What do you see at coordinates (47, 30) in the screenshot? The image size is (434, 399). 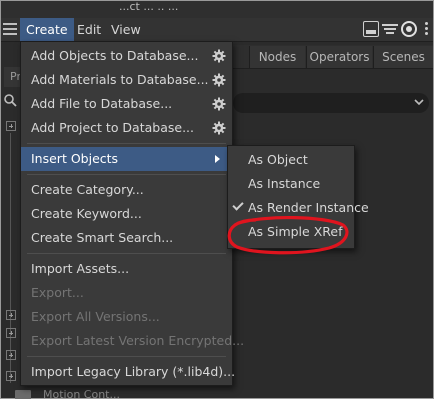 I see `menu-create: Create` at bounding box center [47, 30].